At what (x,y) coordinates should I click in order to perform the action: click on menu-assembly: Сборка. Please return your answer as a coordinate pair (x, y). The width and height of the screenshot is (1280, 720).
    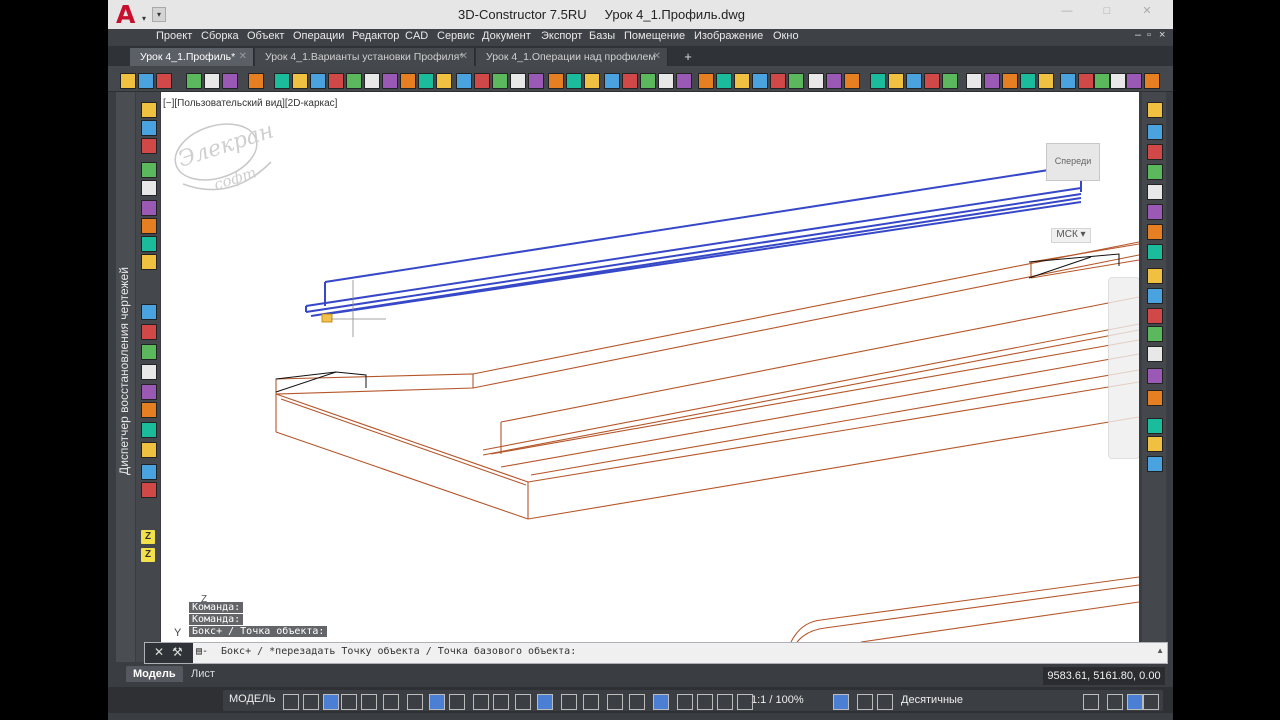
    Looking at the image, I should click on (220, 36).